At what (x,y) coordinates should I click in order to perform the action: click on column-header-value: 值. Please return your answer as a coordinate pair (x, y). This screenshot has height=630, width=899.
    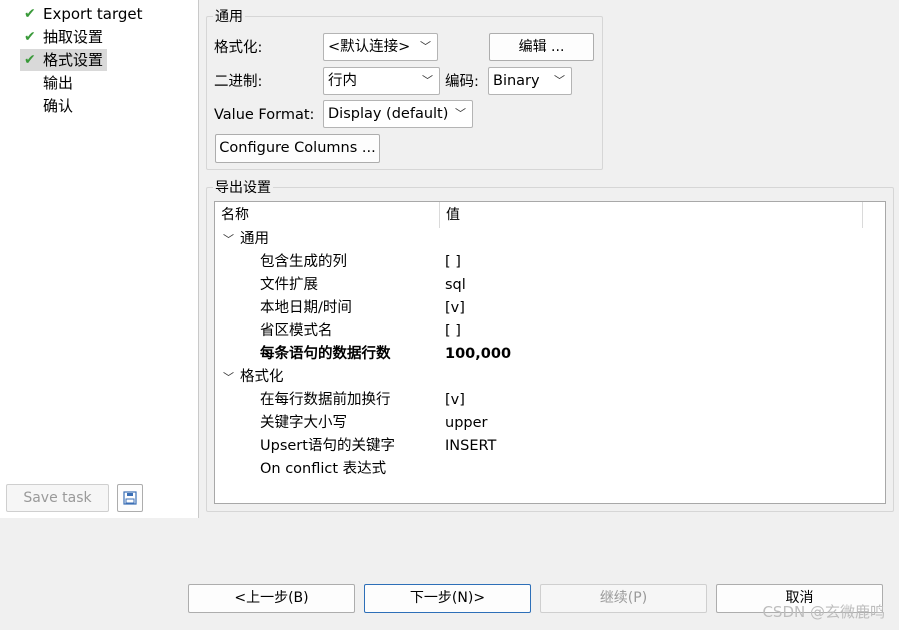
    Looking at the image, I should click on (453, 215).